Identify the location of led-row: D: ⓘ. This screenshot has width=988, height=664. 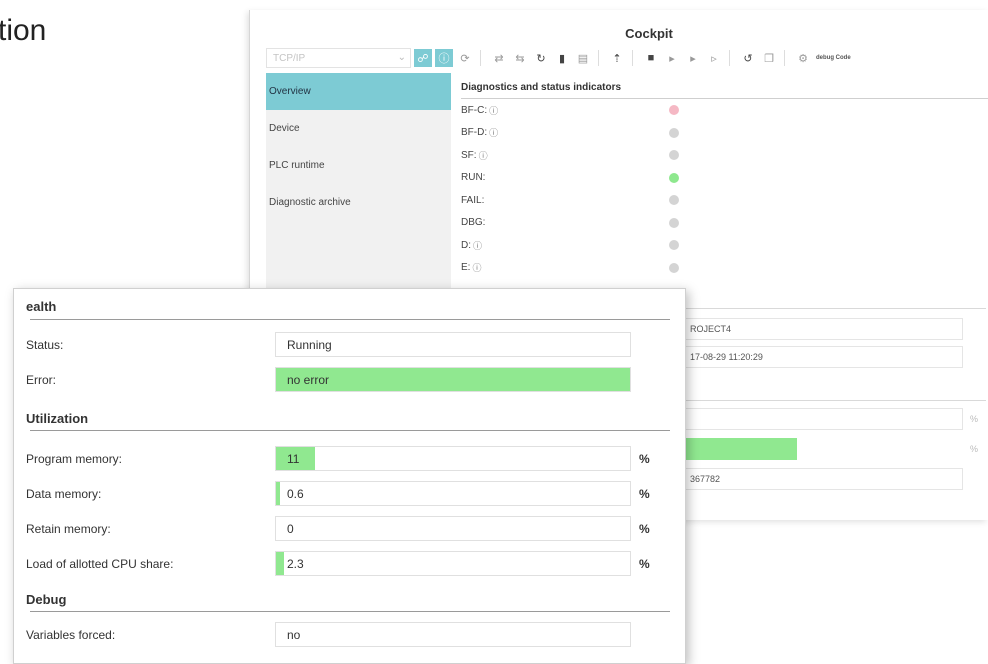
(724, 245).